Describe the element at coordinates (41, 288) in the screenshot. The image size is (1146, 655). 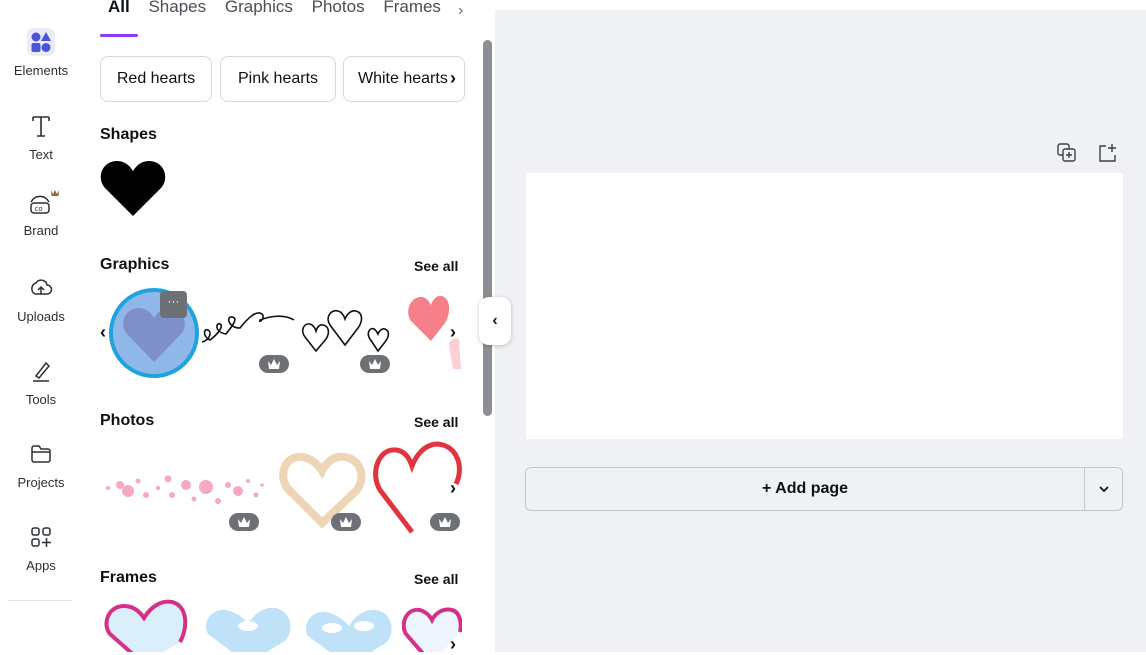
I see `uploads-icon` at that location.